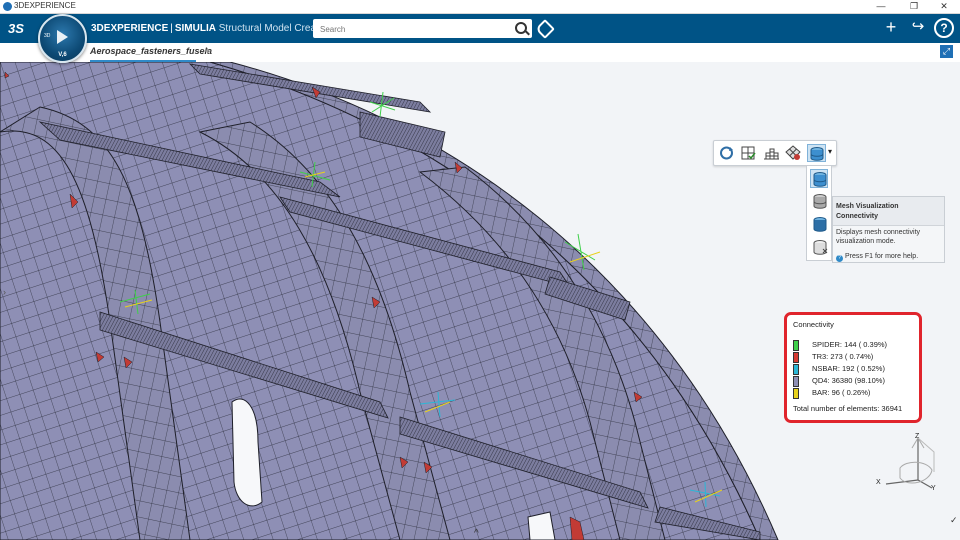 This screenshot has height=540, width=960. Describe the element at coordinates (7, 6) in the screenshot. I see `app-logo-icon` at that location.